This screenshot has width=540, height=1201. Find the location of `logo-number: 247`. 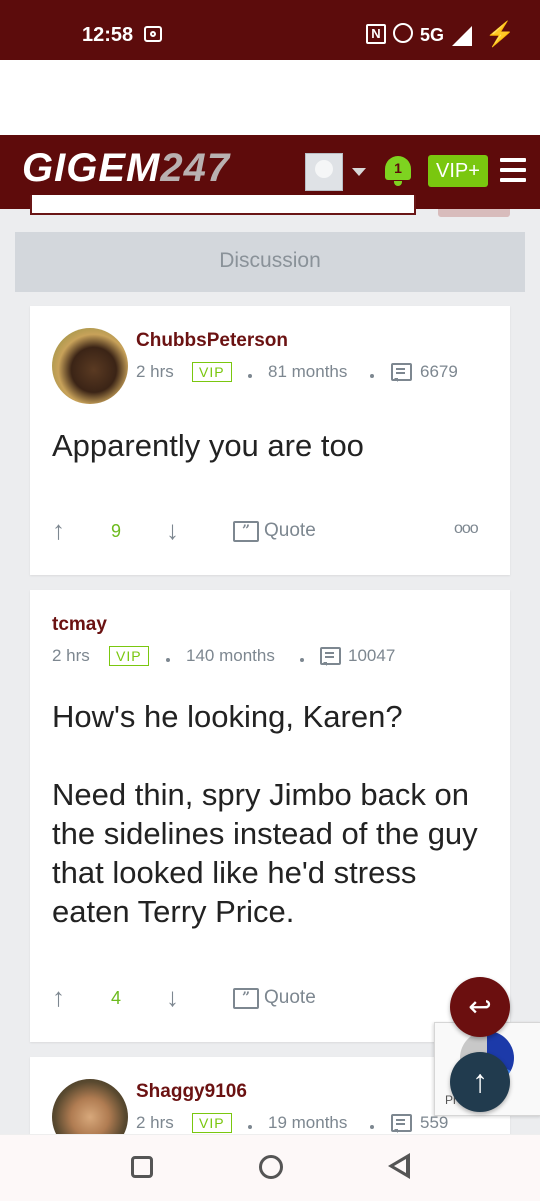

logo-number: 247 is located at coordinates (195, 168).